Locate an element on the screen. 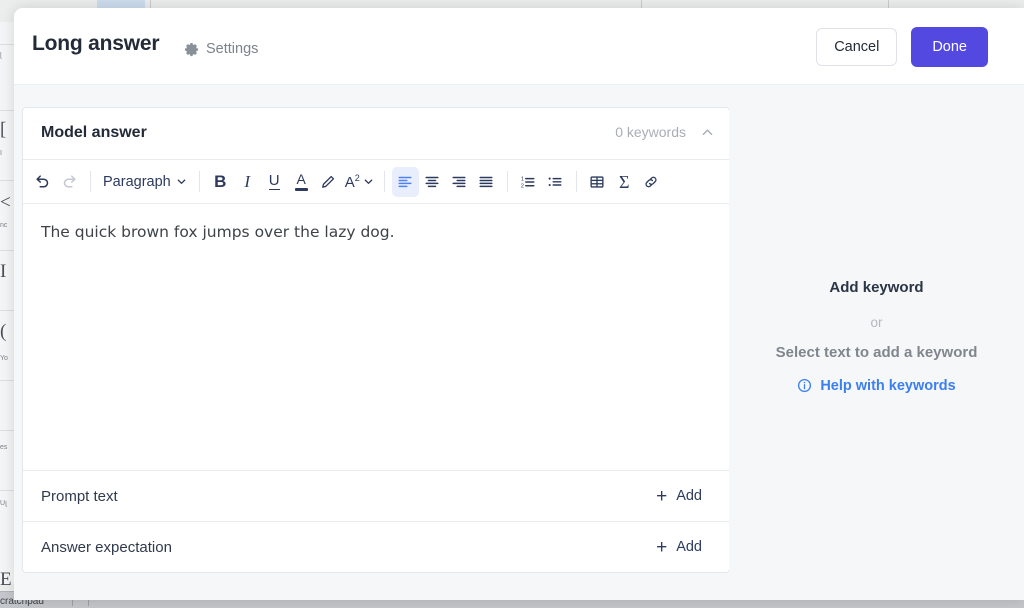 The height and width of the screenshot is (608, 1024). background-text-fragment: E is located at coordinates (6, 579).